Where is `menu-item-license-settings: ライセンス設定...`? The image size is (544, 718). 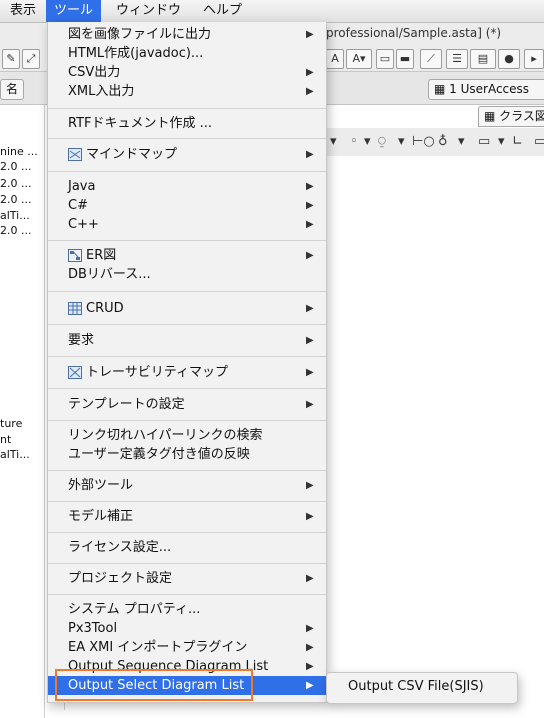 menu-item-license-settings: ライセンス設定... is located at coordinates (187, 547).